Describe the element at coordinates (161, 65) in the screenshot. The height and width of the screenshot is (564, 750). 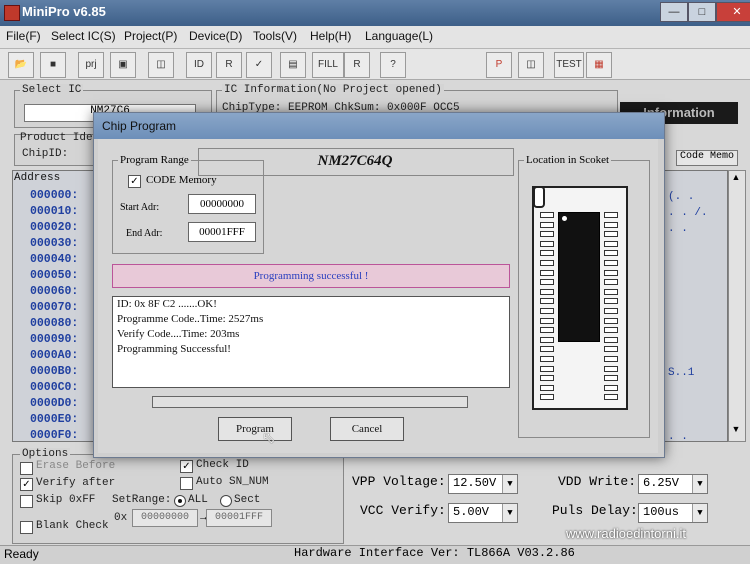
I see `chip-icon: ◫` at that location.